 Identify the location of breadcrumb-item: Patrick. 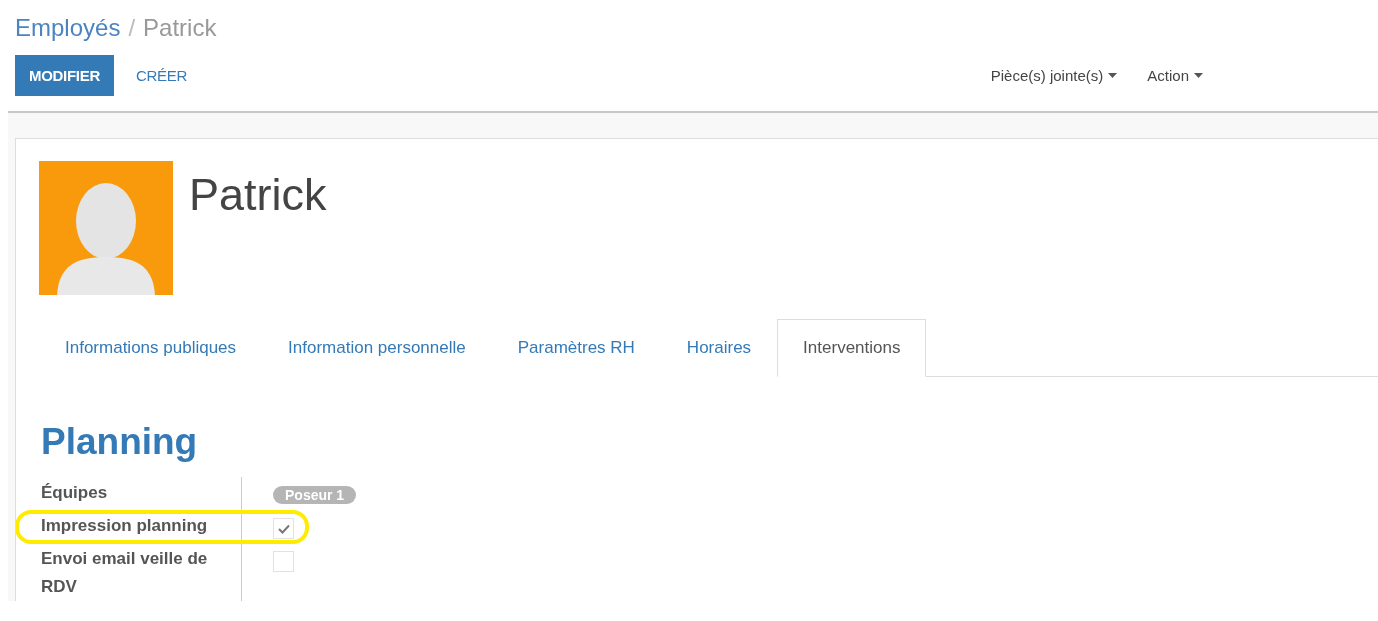
(180, 28).